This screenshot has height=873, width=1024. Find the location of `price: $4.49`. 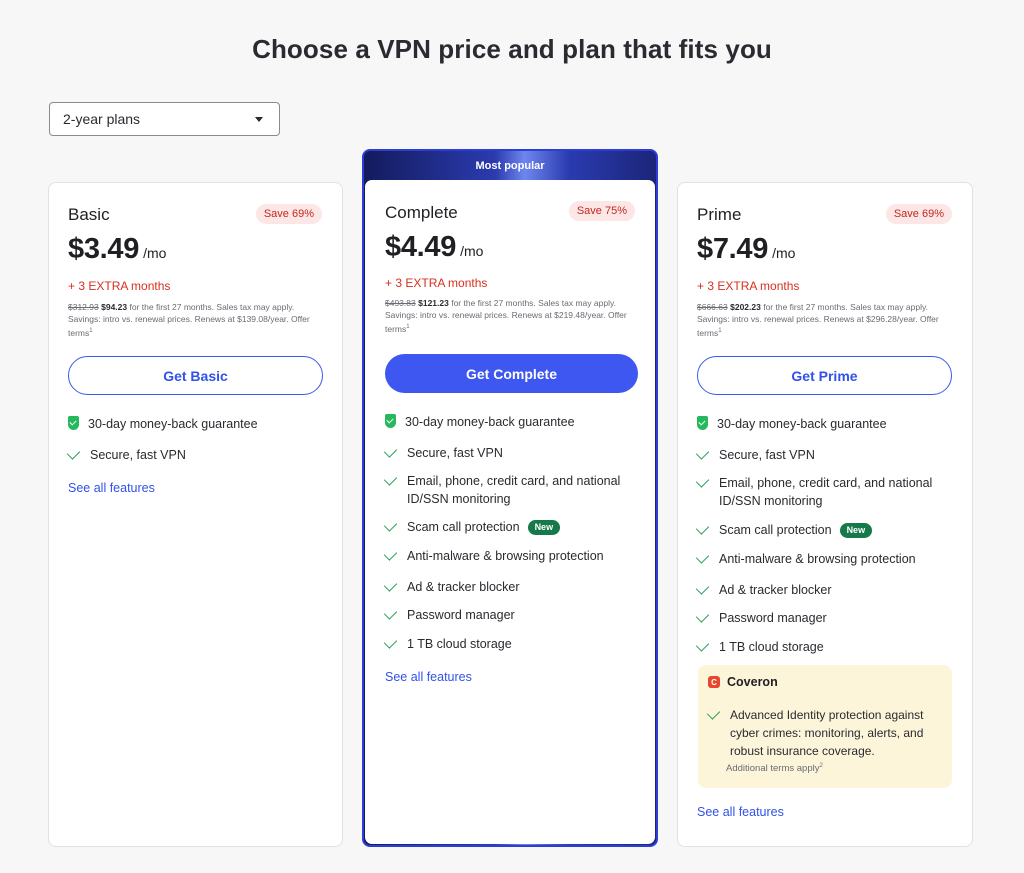

price: $4.49 is located at coordinates (421, 247).